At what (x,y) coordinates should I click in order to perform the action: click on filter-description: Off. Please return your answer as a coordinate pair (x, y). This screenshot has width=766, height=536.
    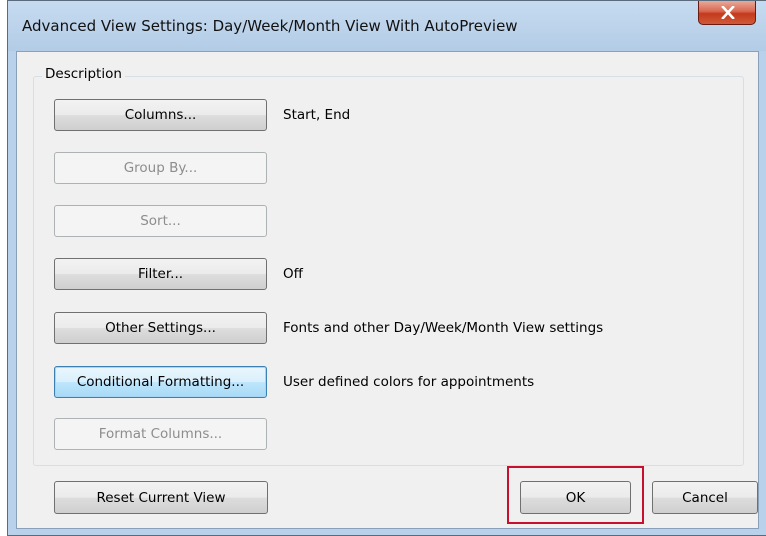
    Looking at the image, I should click on (293, 274).